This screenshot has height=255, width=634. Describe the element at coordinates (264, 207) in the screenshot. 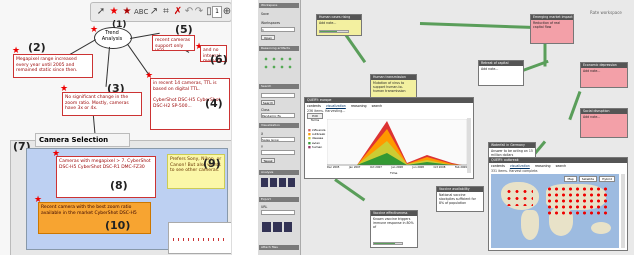

I see `url-label: URL` at that location.